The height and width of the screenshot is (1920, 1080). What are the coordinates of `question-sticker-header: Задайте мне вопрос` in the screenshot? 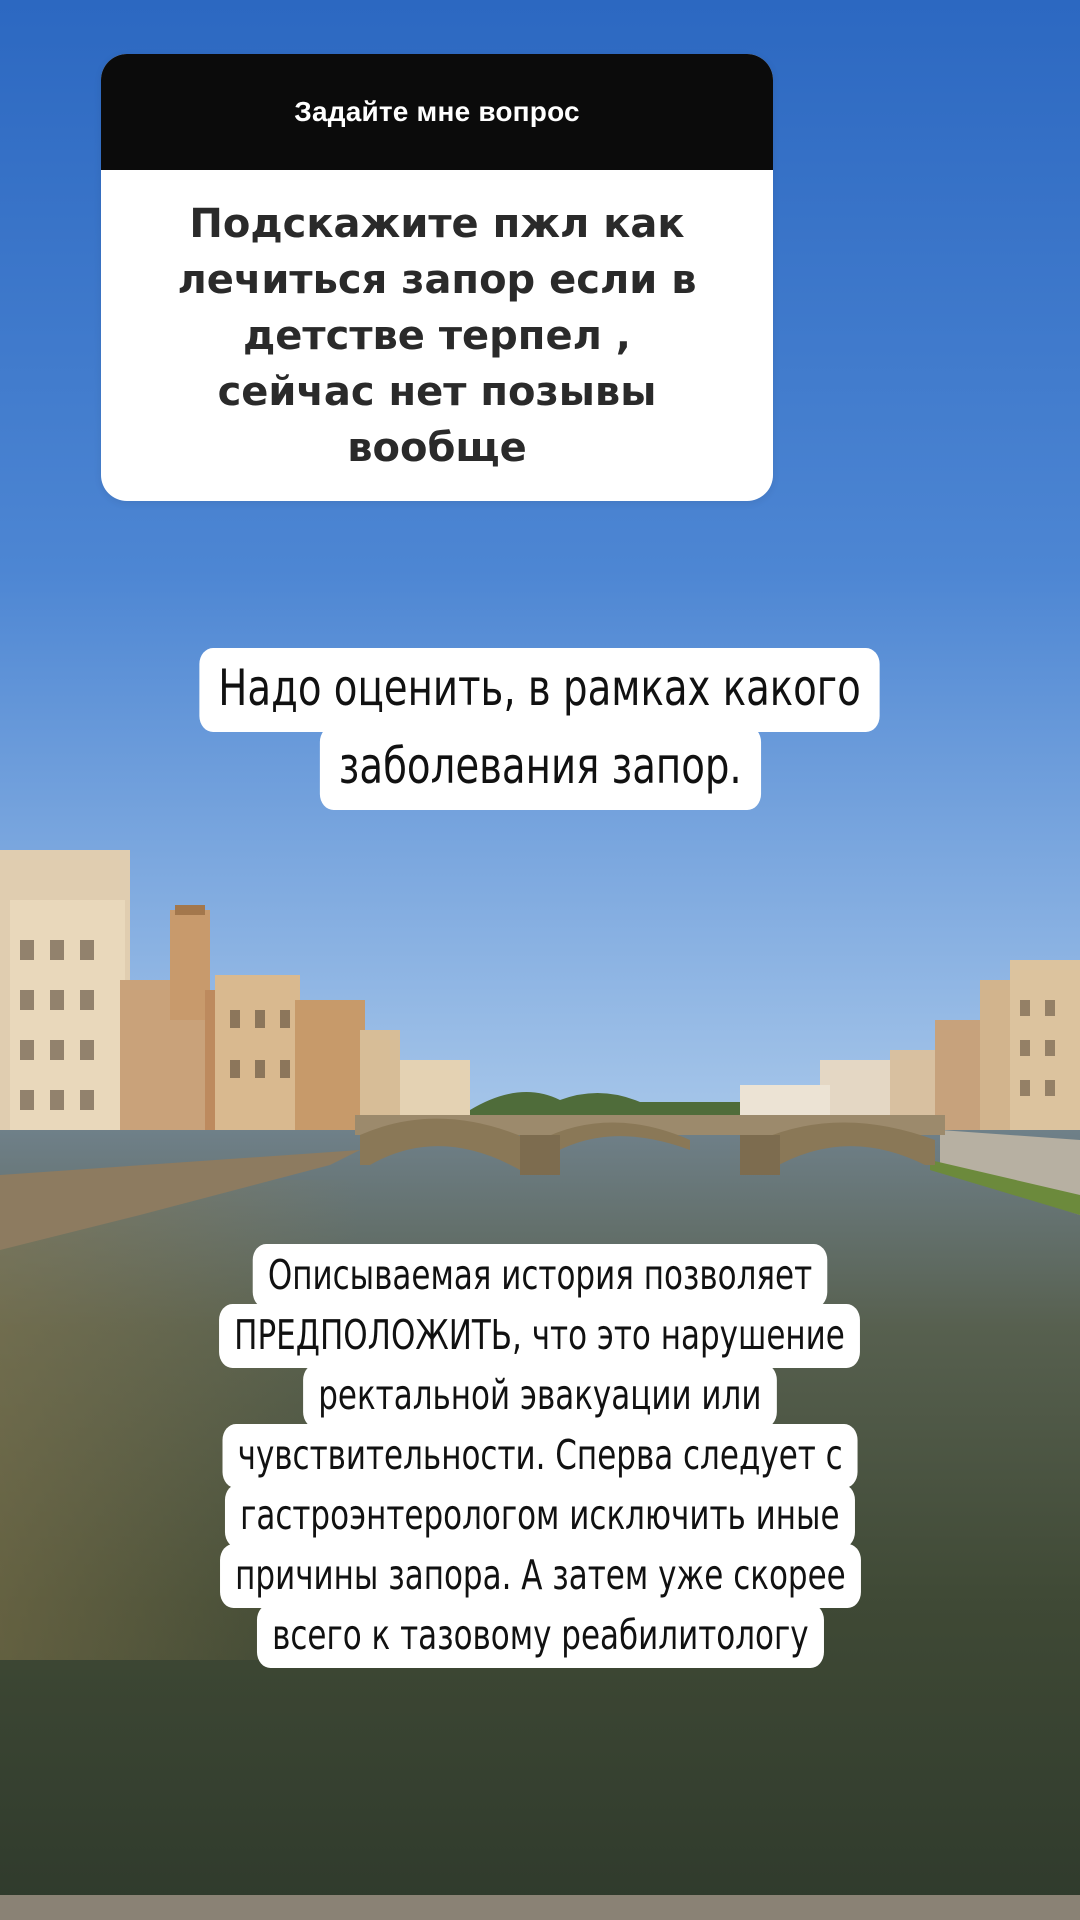 It's located at (437, 112).